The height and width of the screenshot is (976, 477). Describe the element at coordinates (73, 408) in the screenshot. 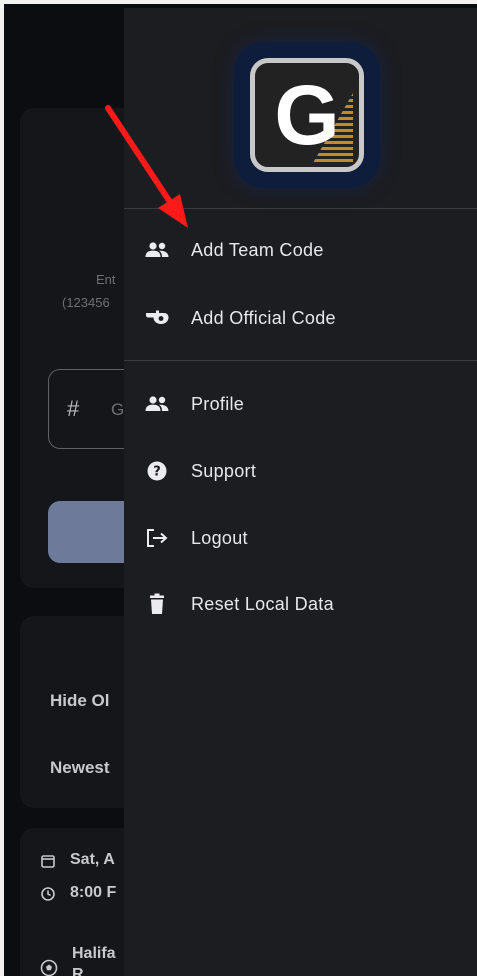

I see `hash-icon: #` at that location.